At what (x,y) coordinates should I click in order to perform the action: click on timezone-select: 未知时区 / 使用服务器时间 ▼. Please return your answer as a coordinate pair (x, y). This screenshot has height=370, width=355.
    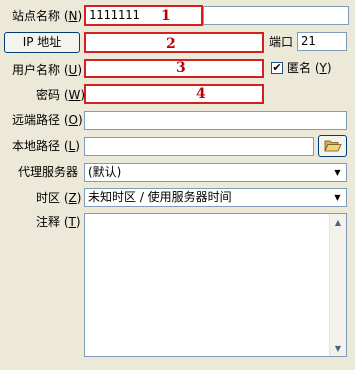
    Looking at the image, I should click on (215, 197).